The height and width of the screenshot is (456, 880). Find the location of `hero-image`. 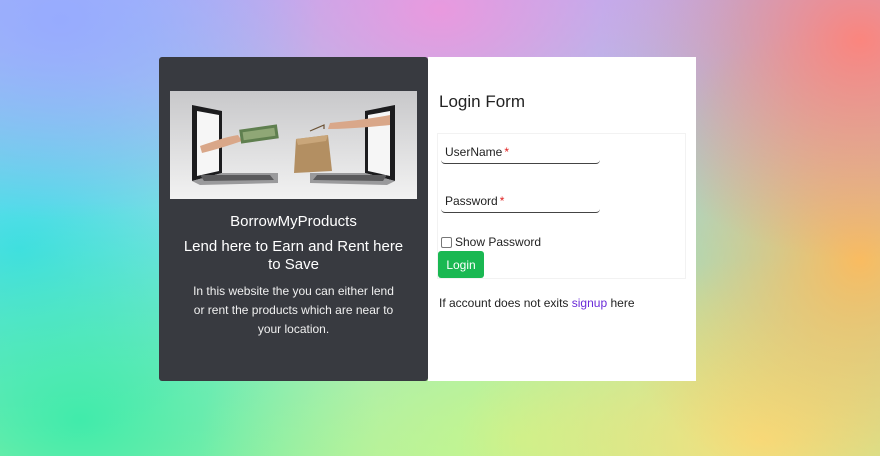

hero-image is located at coordinates (293, 145).